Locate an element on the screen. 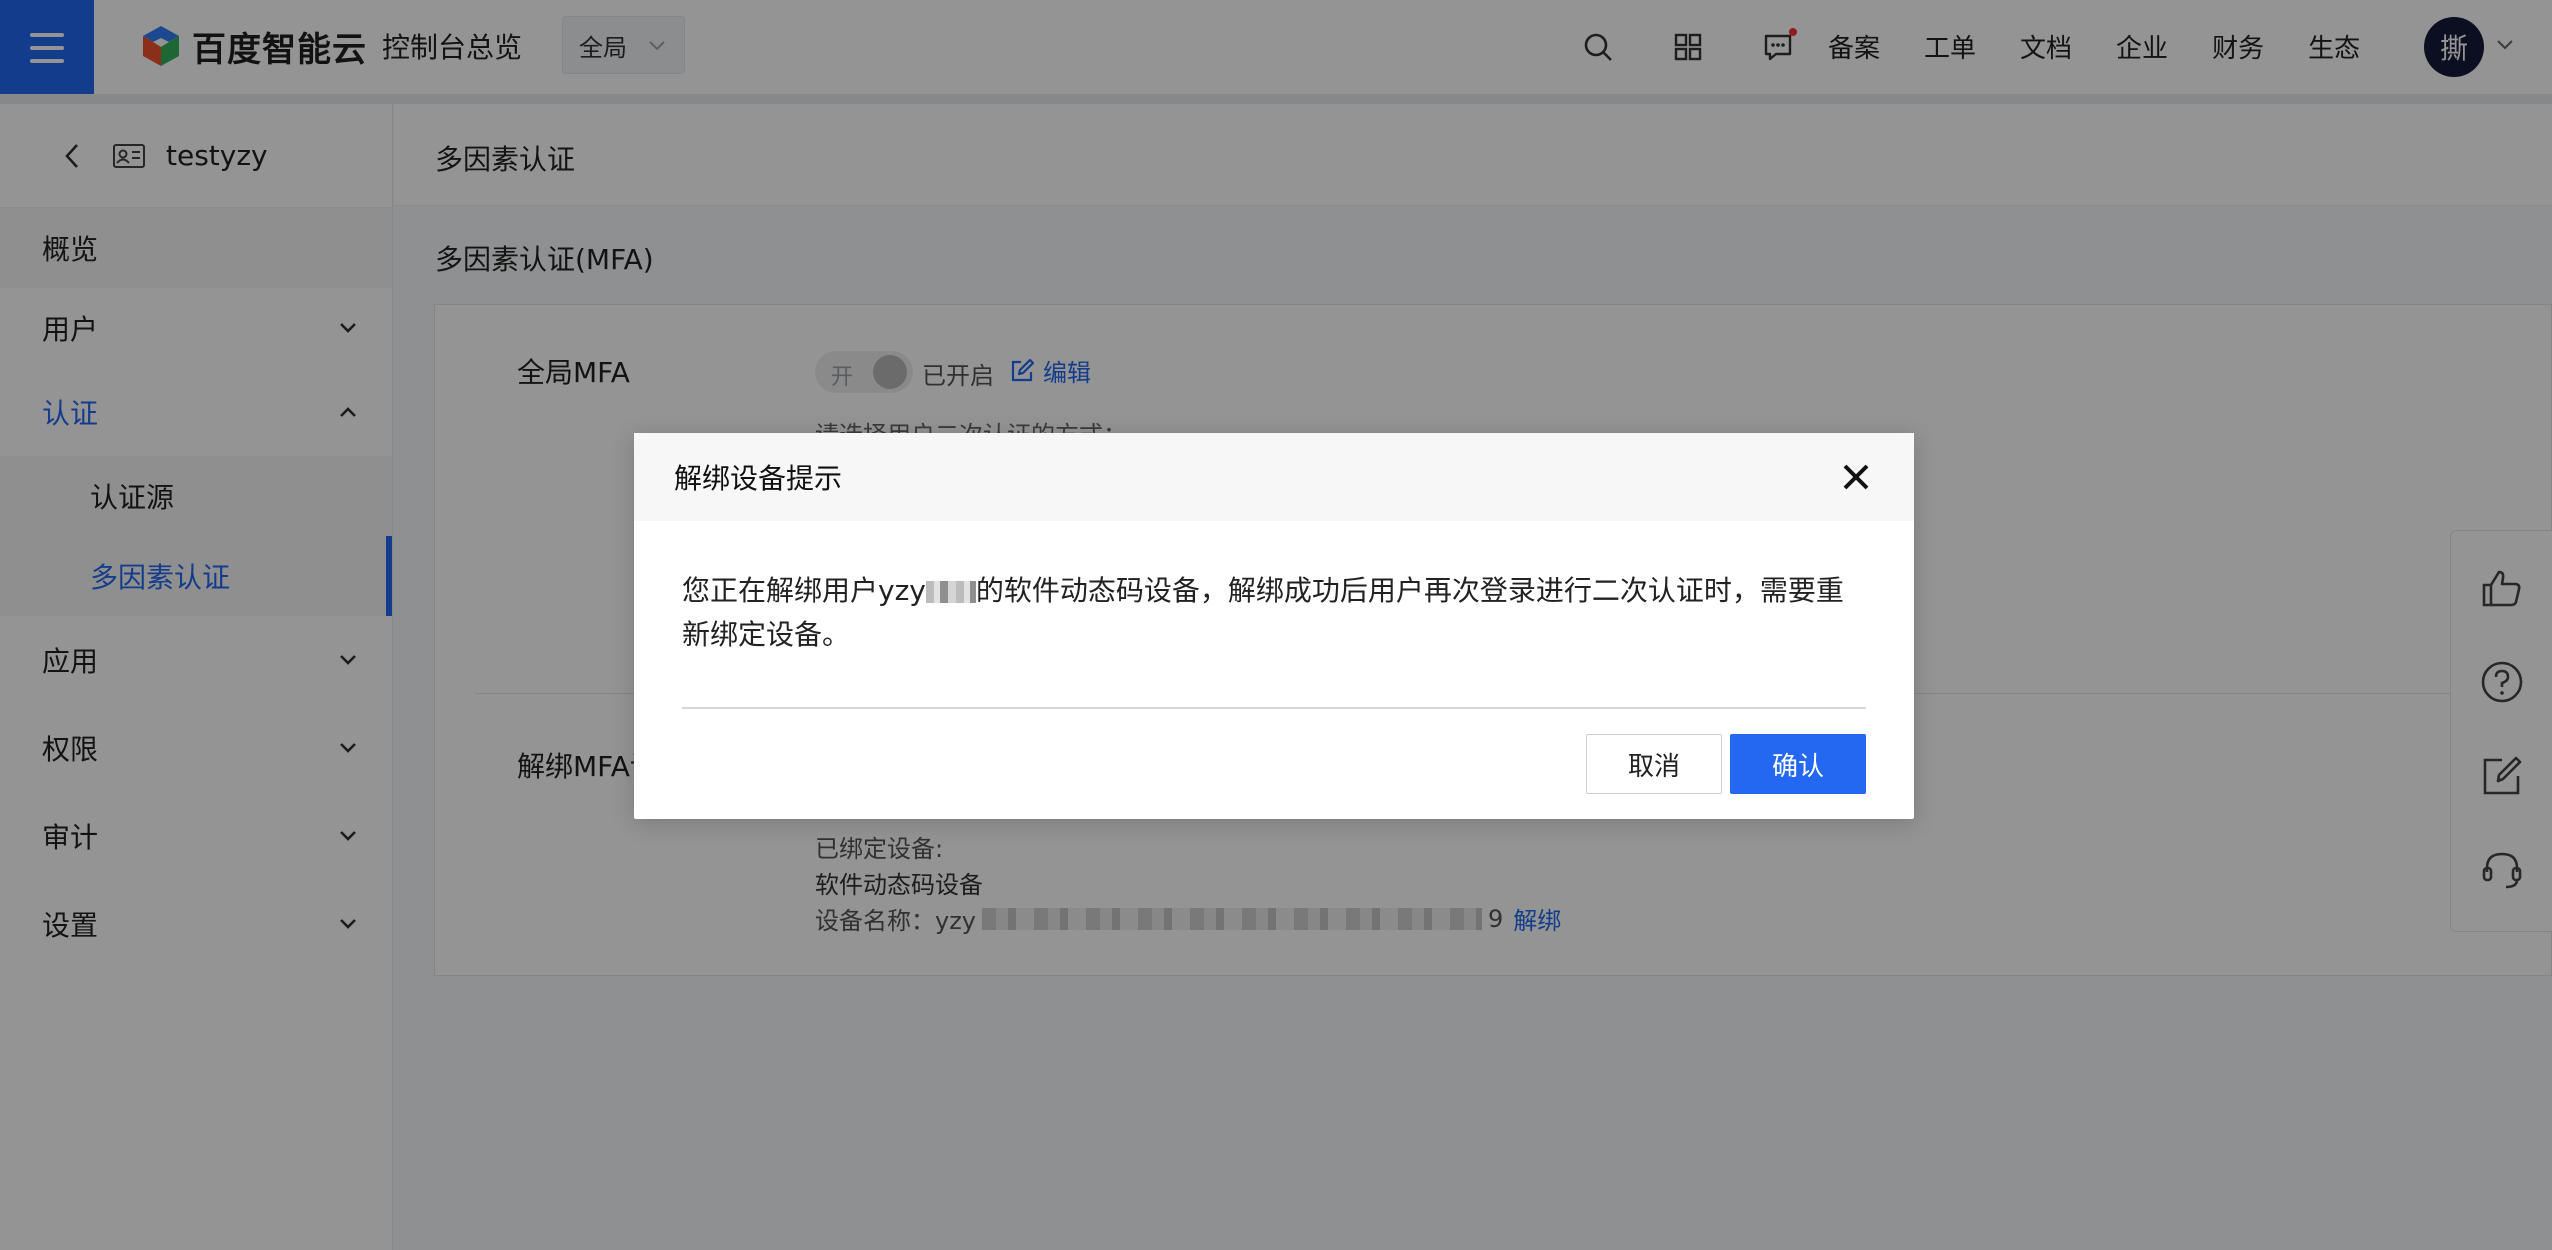  close-icon is located at coordinates (1856, 477).